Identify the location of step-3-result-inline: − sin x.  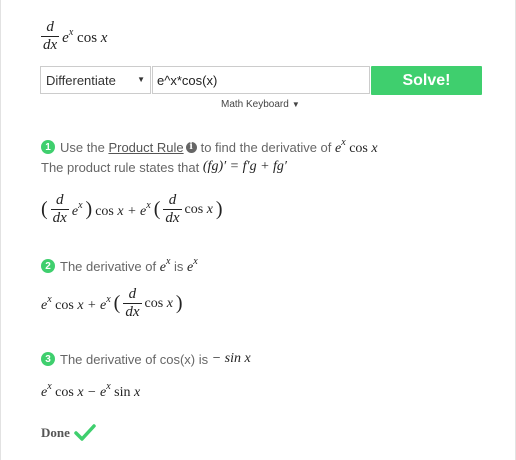
(231, 358).